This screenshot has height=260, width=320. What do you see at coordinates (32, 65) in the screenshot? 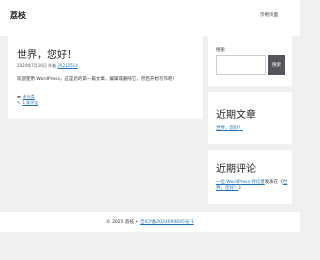
I see `post-date: 2024年7月16日` at bounding box center [32, 65].